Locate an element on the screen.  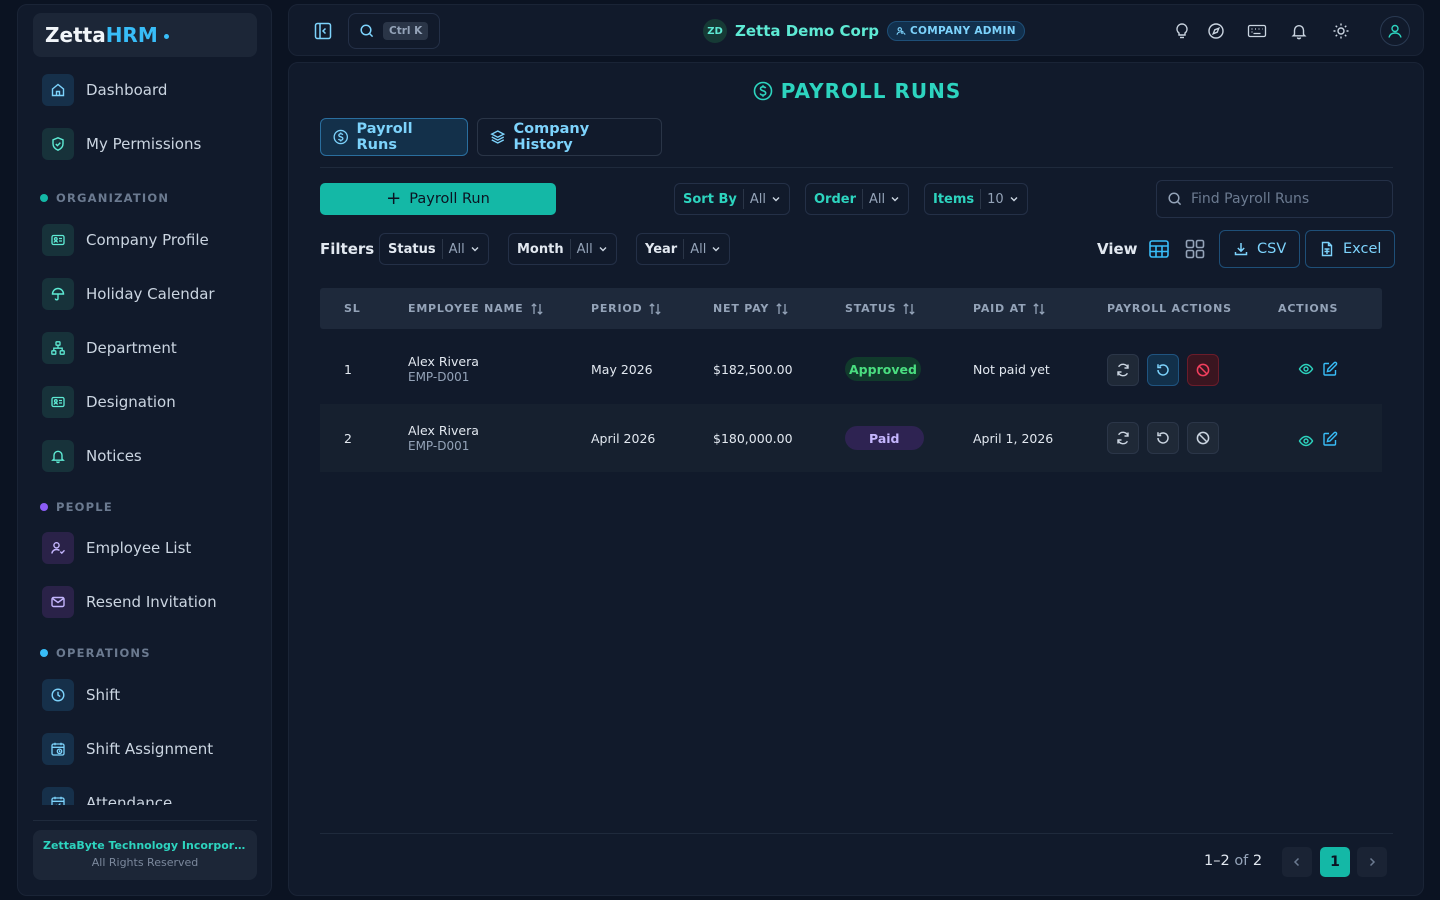
umbrella-icon is located at coordinates (58, 294).